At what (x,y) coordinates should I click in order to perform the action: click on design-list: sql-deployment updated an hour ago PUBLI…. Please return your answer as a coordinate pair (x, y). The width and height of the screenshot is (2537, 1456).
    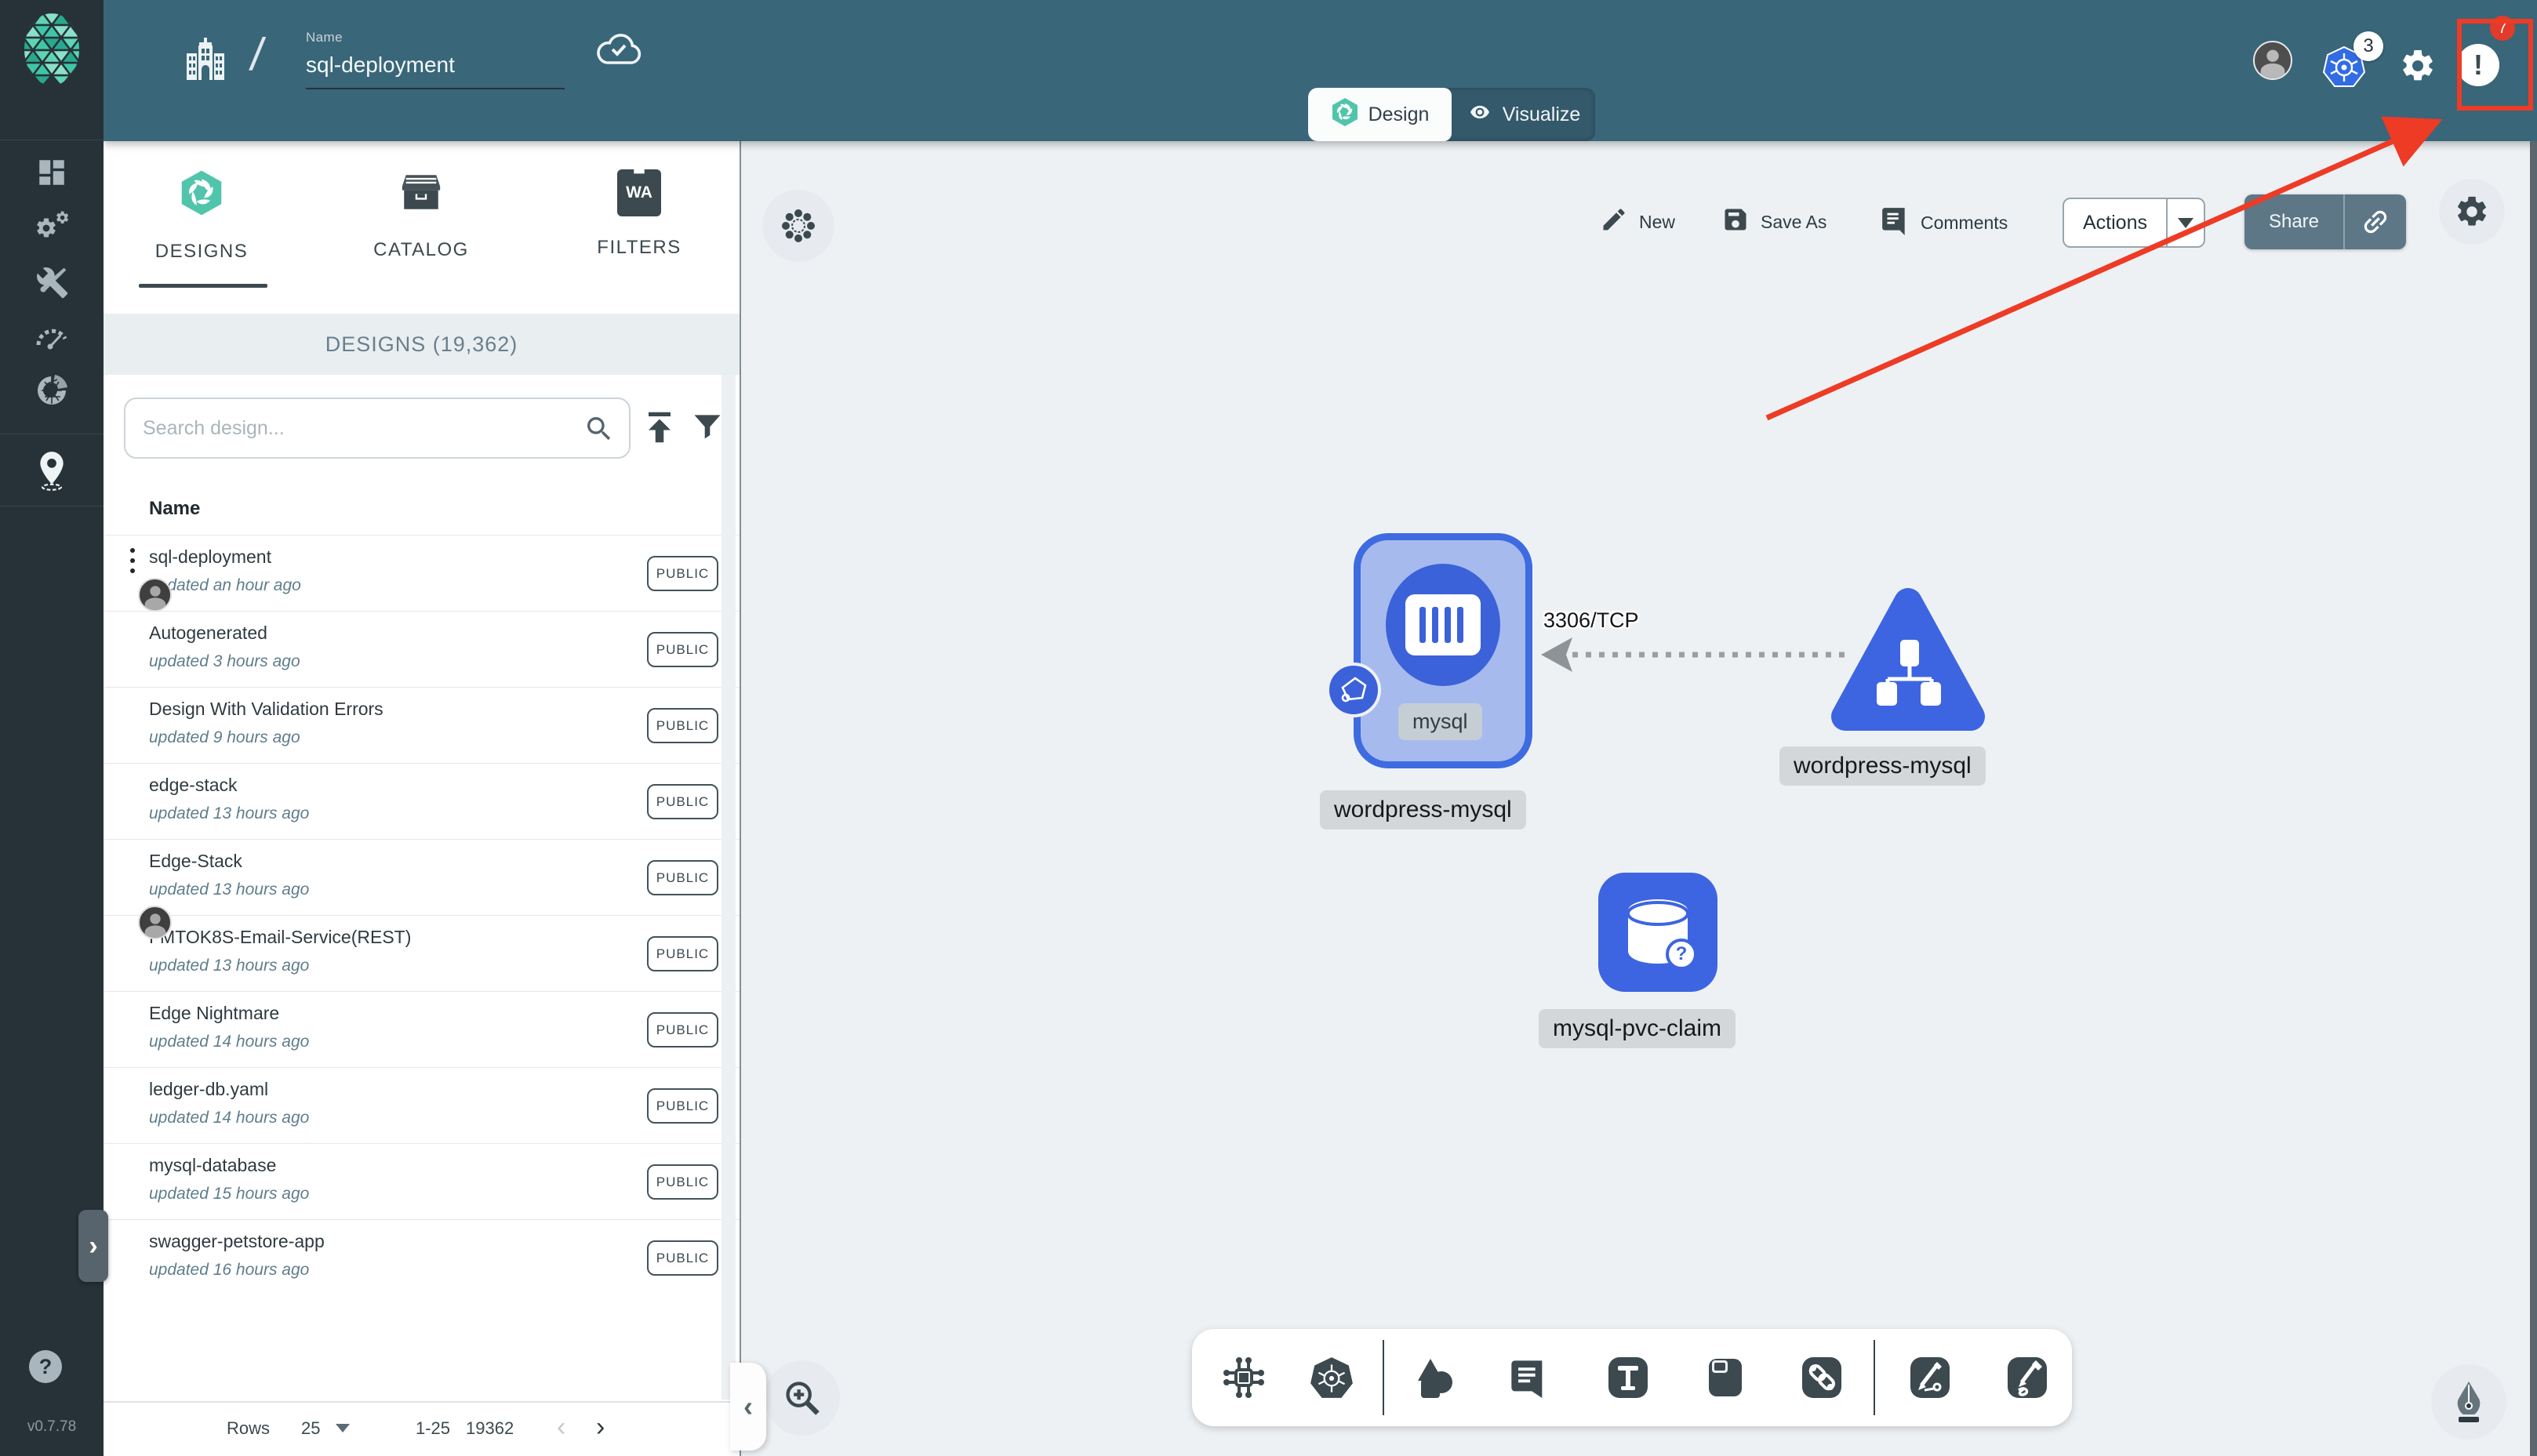
    Looking at the image, I should click on (422, 915).